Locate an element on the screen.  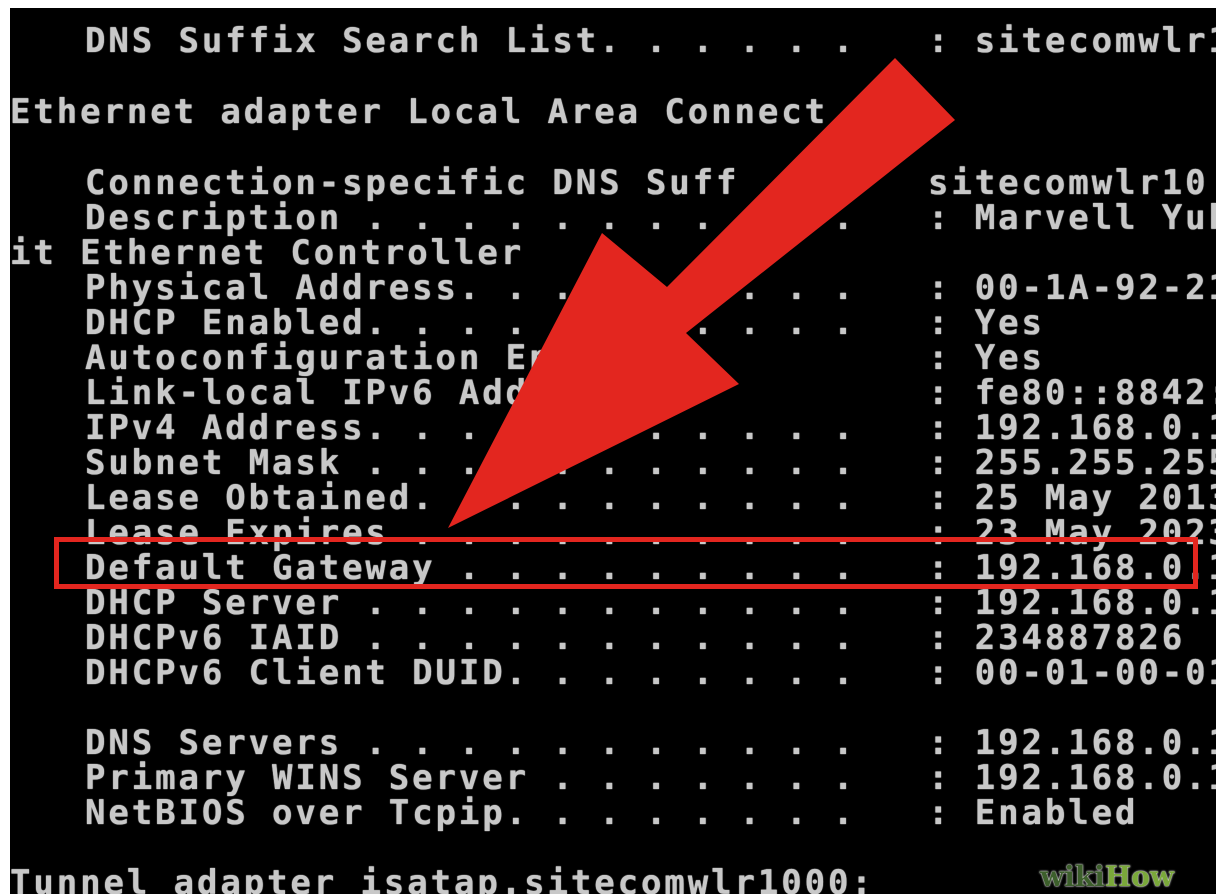
watermark-how-text: How is located at coordinates (1139, 876).